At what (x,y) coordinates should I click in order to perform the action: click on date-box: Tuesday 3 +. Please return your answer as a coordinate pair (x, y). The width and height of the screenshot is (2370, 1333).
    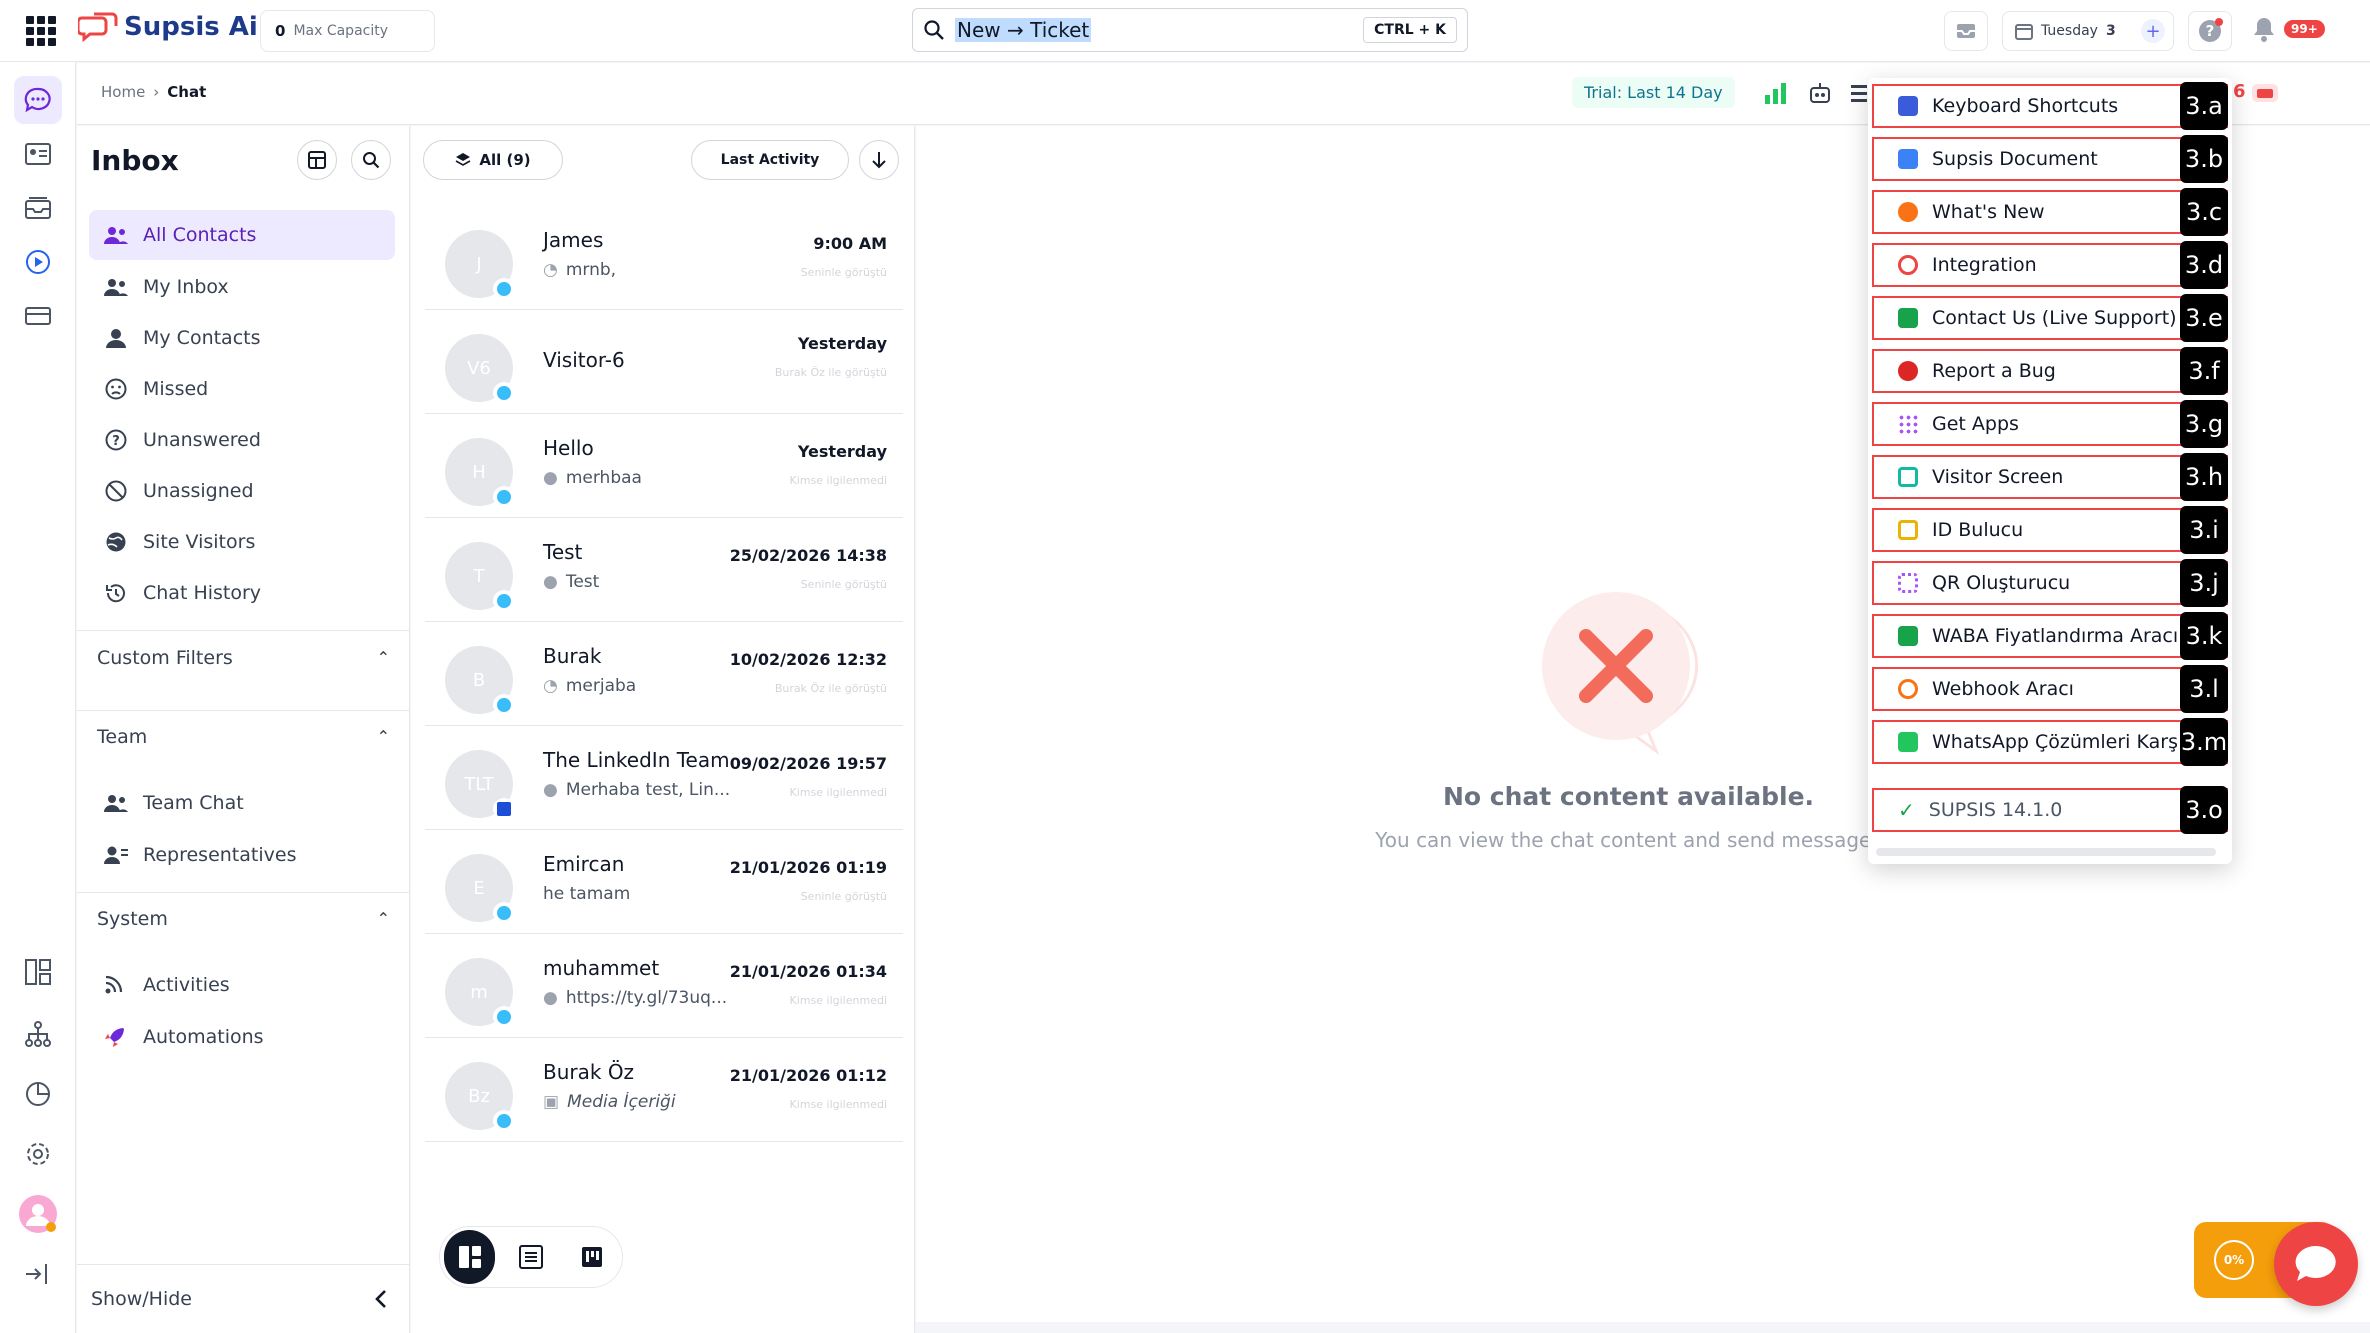
    Looking at the image, I should click on (2088, 31).